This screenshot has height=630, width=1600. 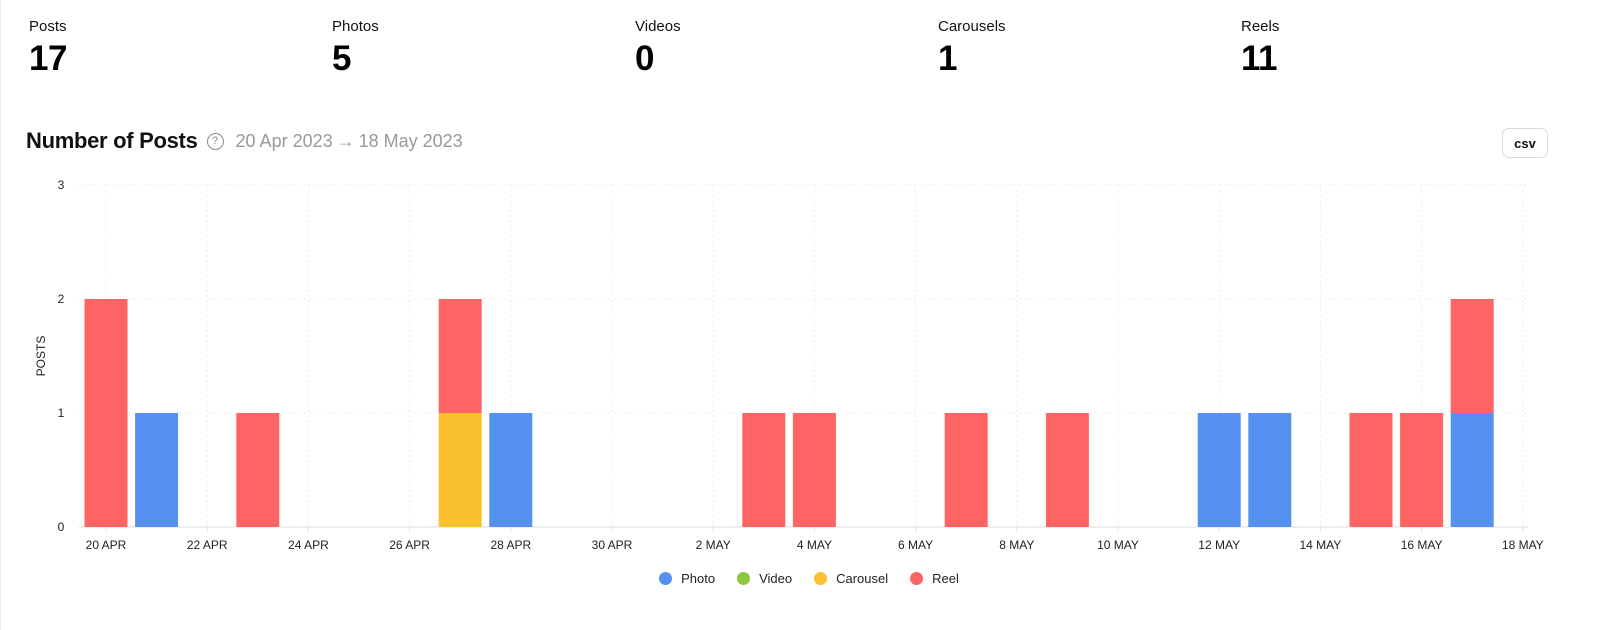 I want to click on stat-value: 0, so click(x=644, y=58).